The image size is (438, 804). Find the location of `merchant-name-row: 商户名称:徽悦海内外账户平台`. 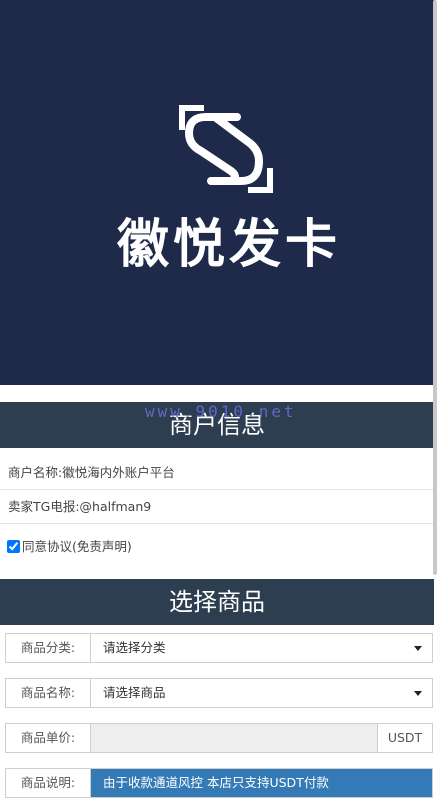

merchant-name-row: 商户名称:徽悦海内外账户平台 is located at coordinates (217, 473).